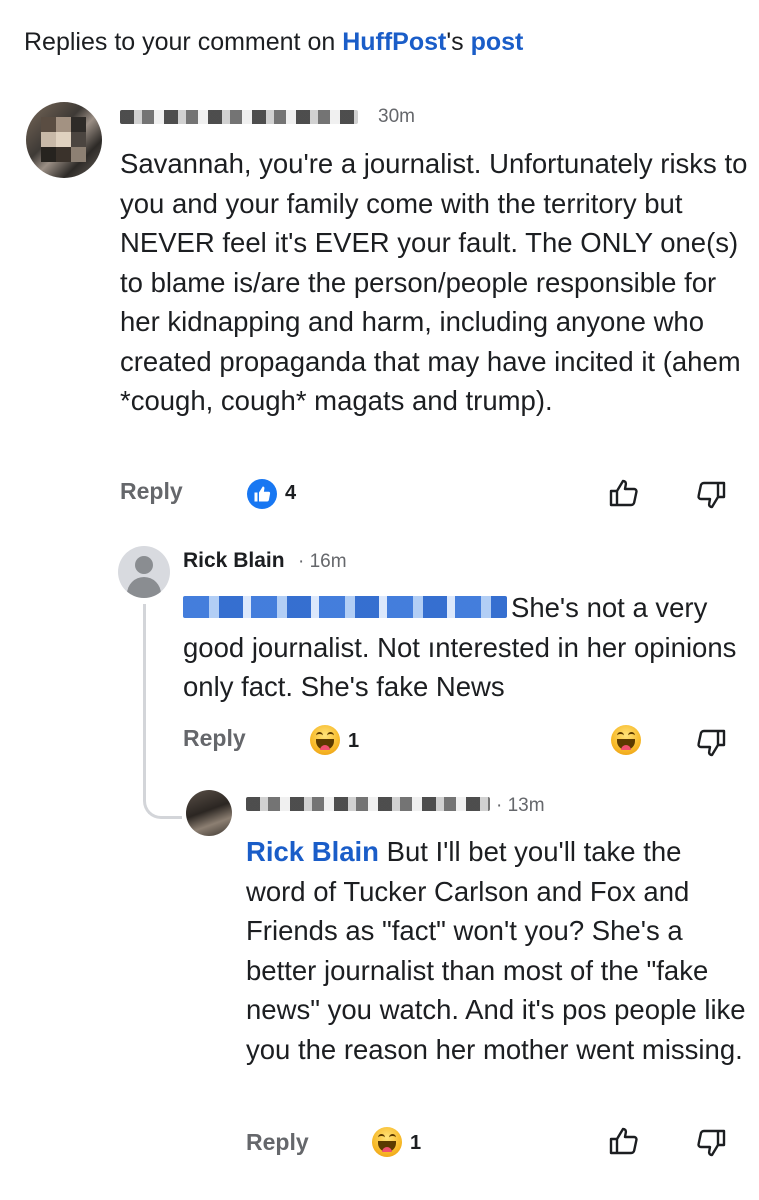 This screenshot has width=759, height=1200. What do you see at coordinates (234, 561) in the screenshot?
I see `comment-author-name: Rick Blain` at bounding box center [234, 561].